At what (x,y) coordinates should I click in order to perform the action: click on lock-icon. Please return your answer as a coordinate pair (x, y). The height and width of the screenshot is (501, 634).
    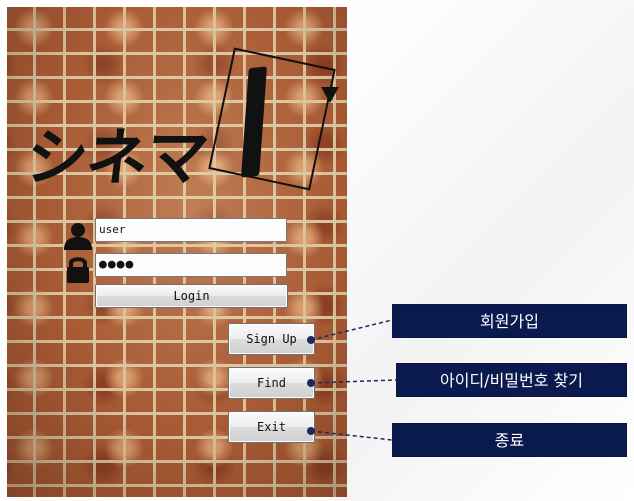
    Looking at the image, I should click on (78, 270).